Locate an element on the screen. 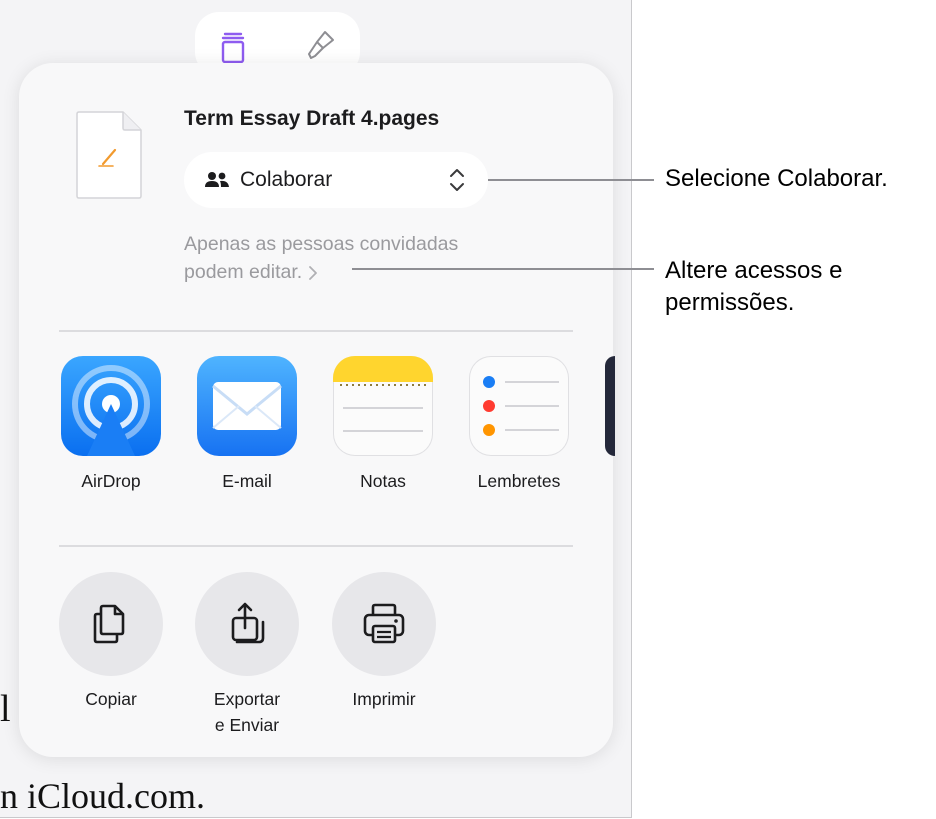 Image resolution: width=936 pixels, height=819 pixels. copy-button is located at coordinates (111, 624).